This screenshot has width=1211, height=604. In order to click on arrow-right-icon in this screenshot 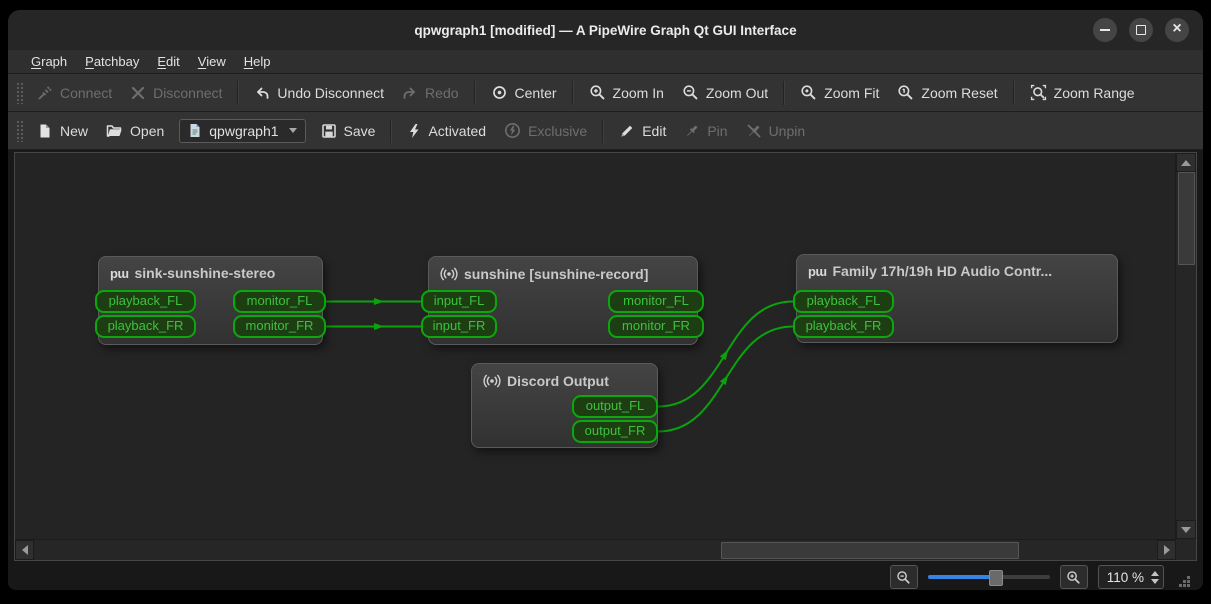, I will do `click(1166, 550)`.